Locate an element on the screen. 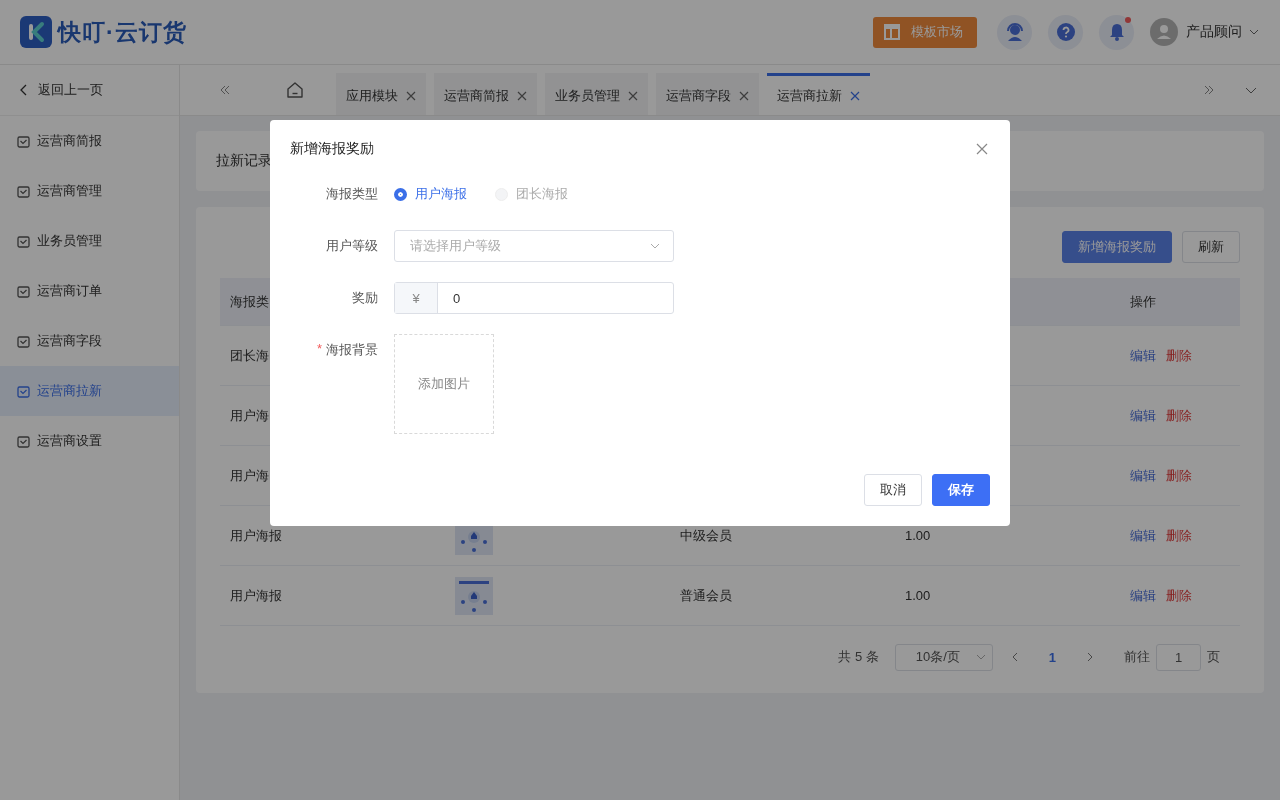 The image size is (1280, 800). layout-icon is located at coordinates (892, 32).